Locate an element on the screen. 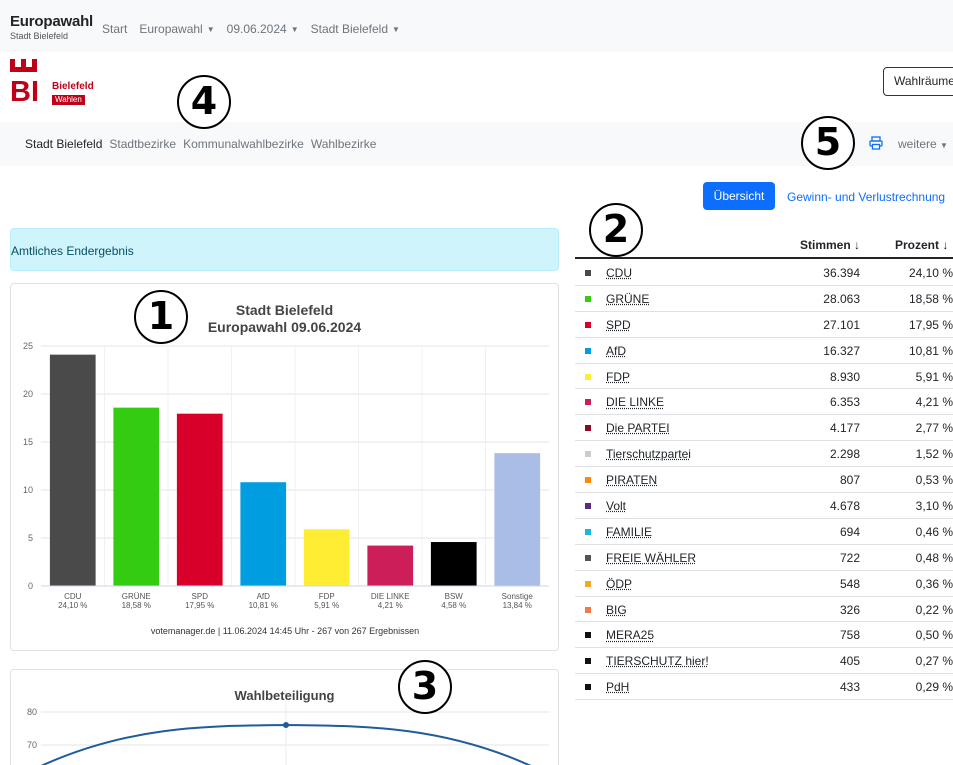 This screenshot has width=953, height=765. x-percent-label: 10,81 % is located at coordinates (263, 605).